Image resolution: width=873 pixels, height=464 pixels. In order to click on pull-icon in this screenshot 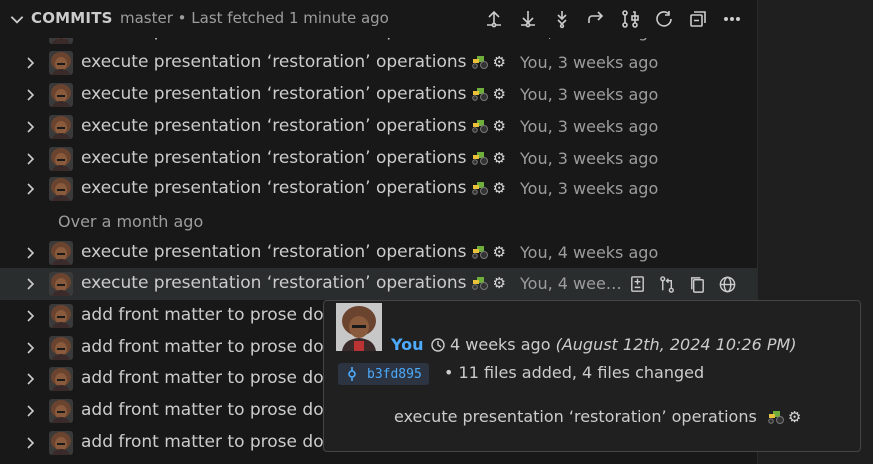, I will do `click(528, 19)`.